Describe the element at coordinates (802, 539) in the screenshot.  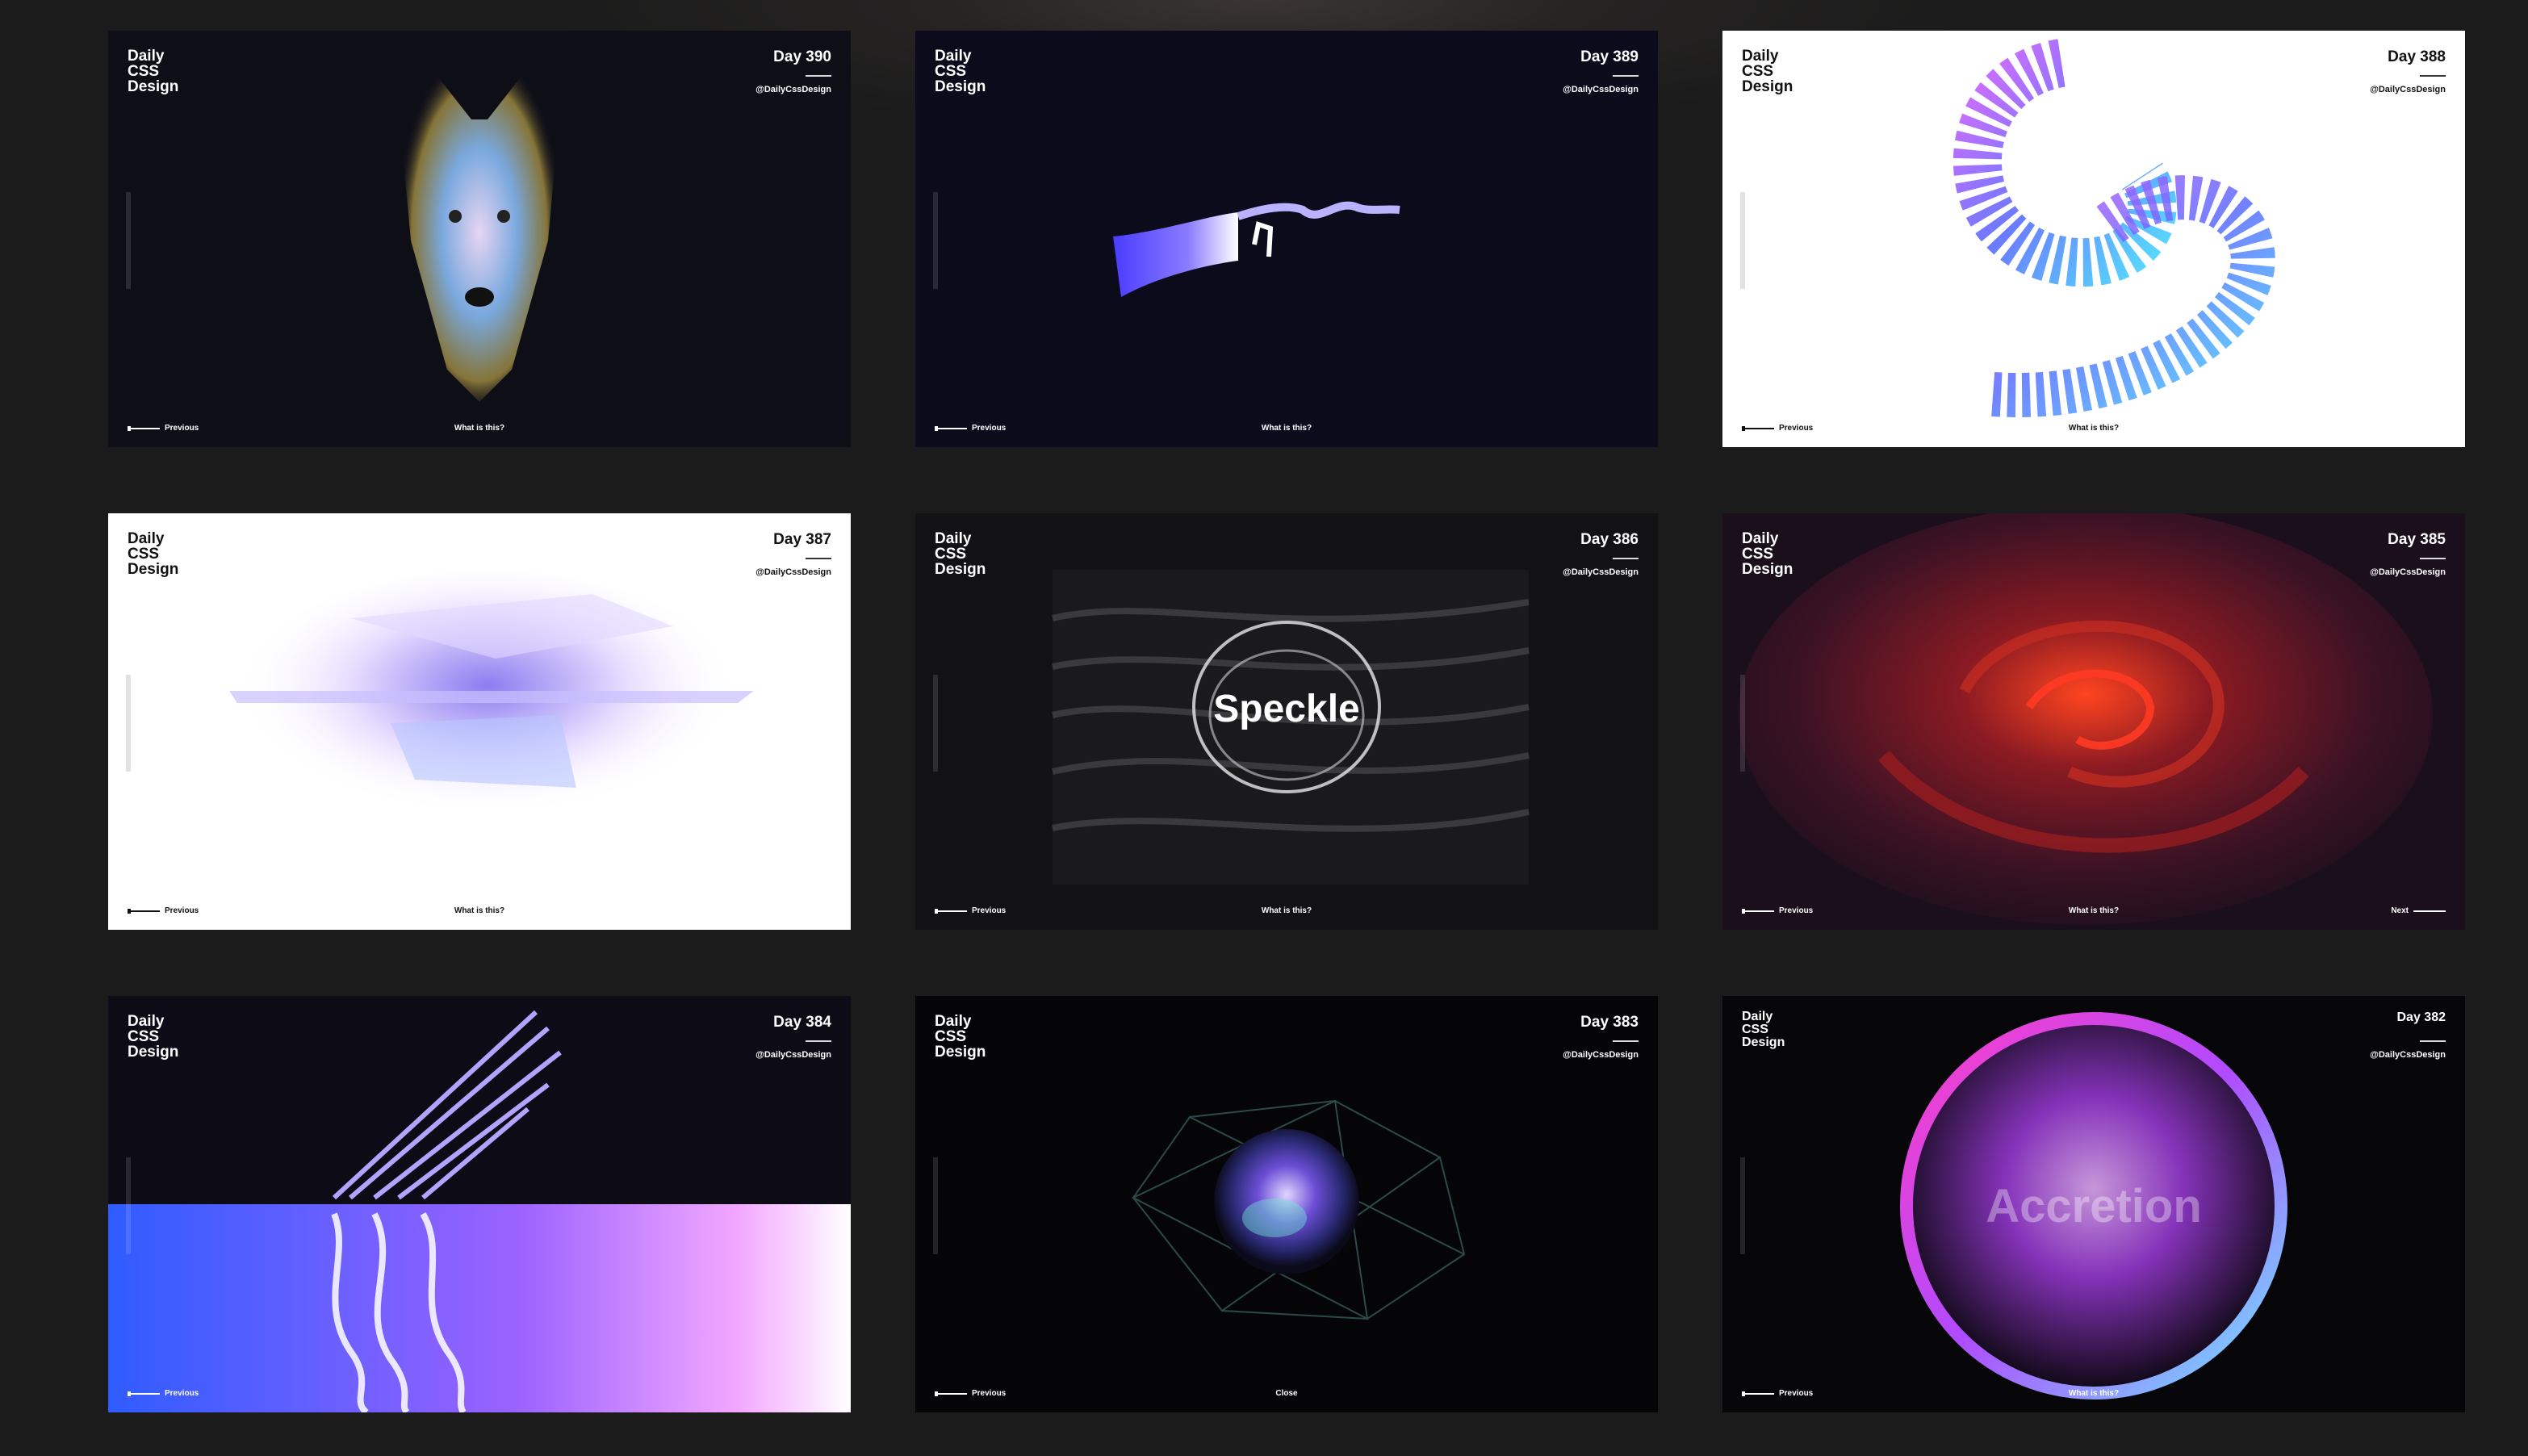
I see `day-number: Day 387` at that location.